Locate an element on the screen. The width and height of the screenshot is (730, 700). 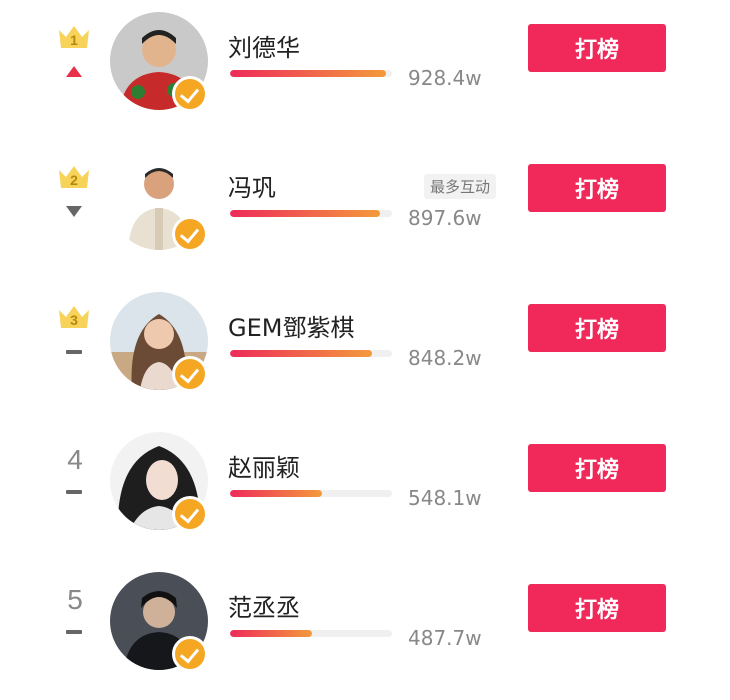
artist-name: 刘德华 is located at coordinates (264, 48).